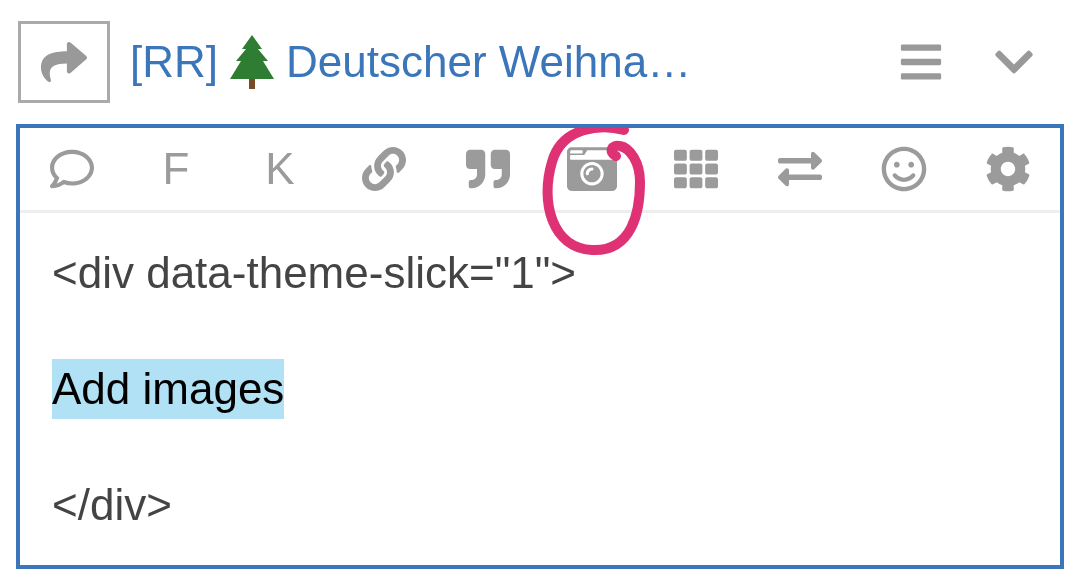 The image size is (1080, 583). What do you see at coordinates (904, 169) in the screenshot?
I see `smiley-icon` at bounding box center [904, 169].